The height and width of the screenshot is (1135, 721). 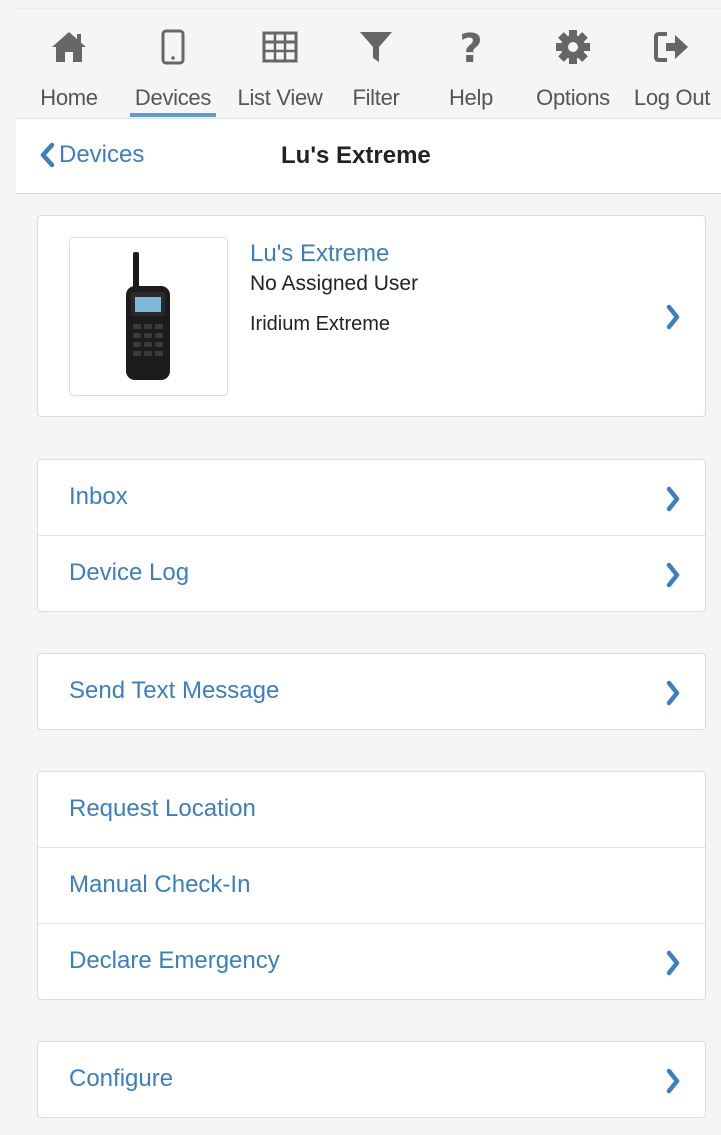 I want to click on device-assigned-user: No Assigned User, so click(x=334, y=283).